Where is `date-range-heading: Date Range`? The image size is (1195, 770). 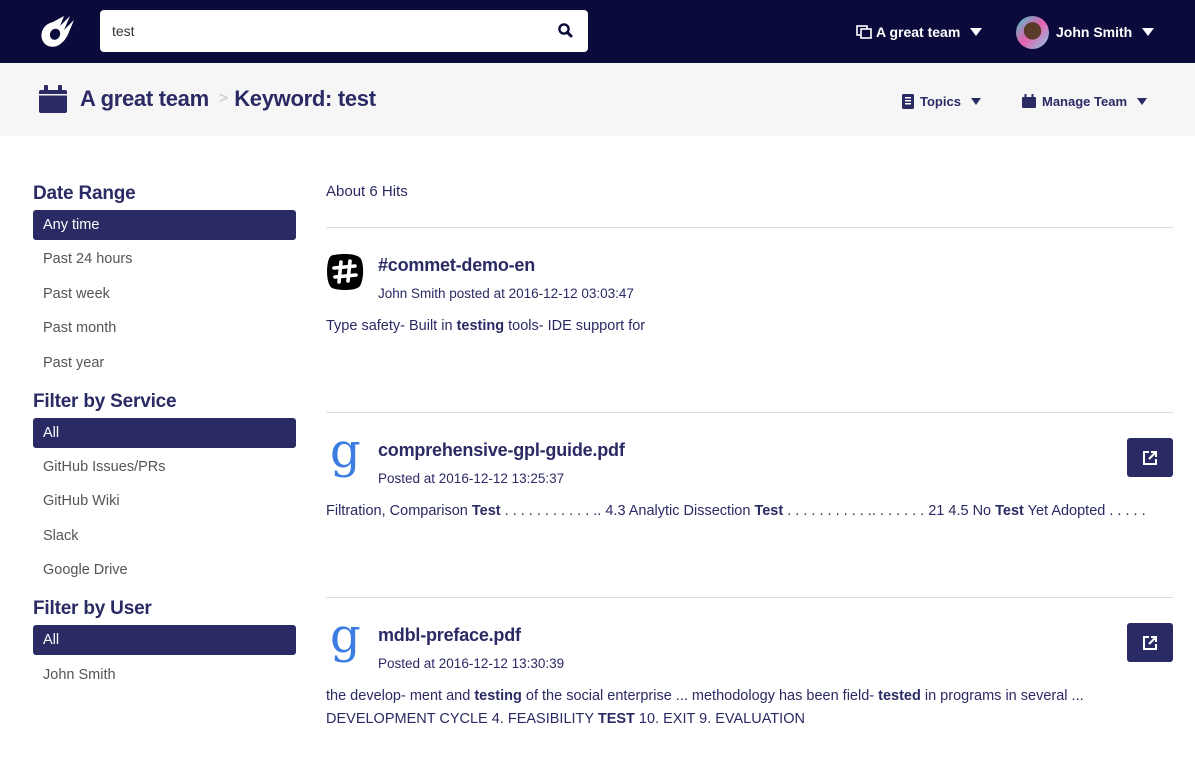 date-range-heading: Date Range is located at coordinates (84, 193).